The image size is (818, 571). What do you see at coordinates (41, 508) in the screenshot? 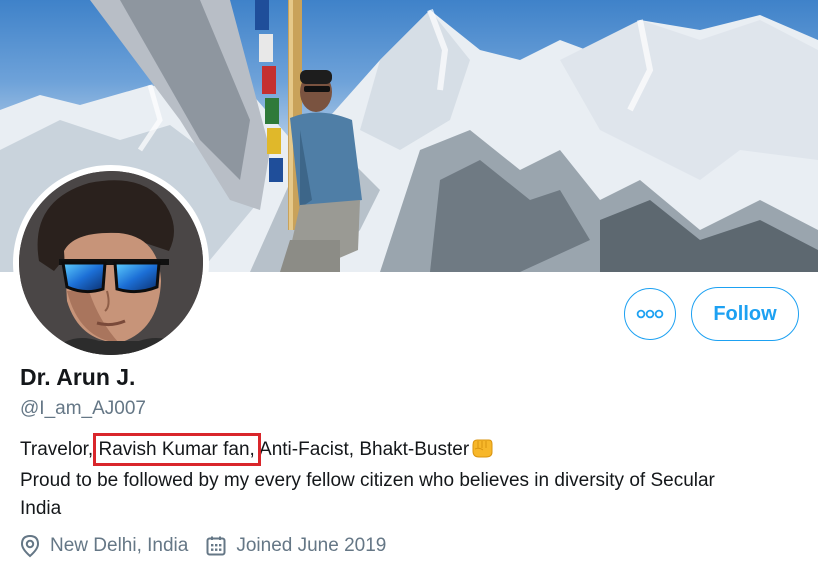
I see `bio-line-3: India` at bounding box center [41, 508].